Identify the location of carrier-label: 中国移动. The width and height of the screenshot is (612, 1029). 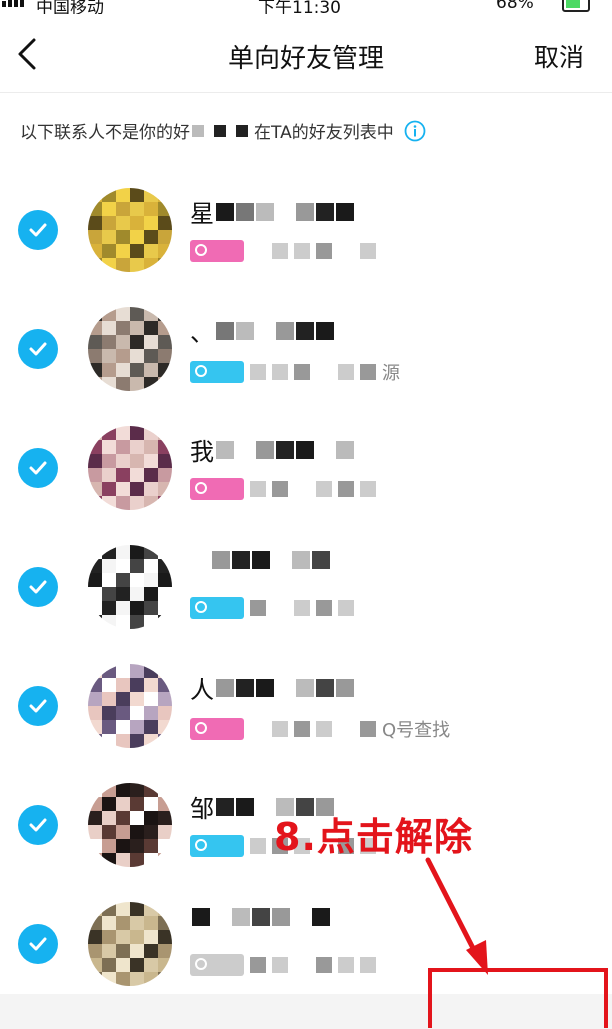
(70, 7).